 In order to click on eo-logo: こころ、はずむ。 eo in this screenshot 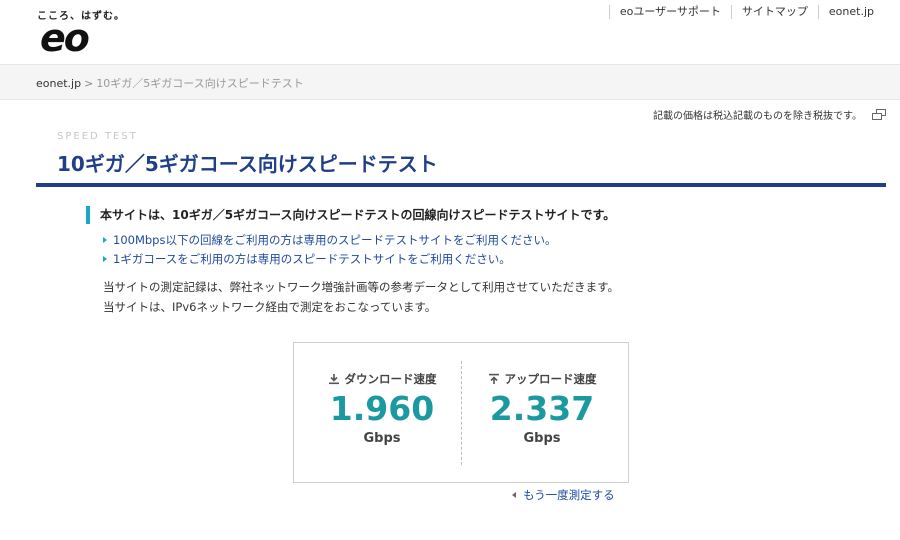, I will do `click(82, 32)`.